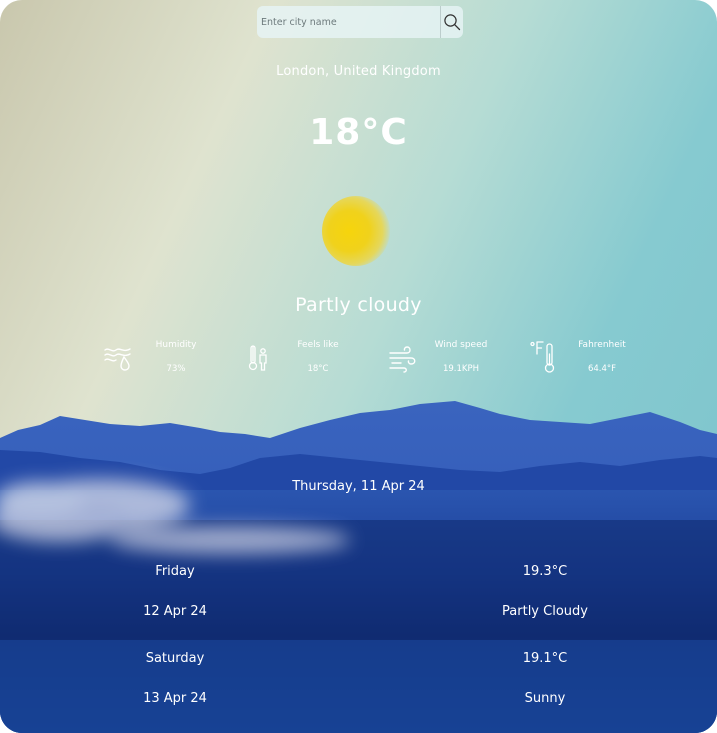 This screenshot has width=717, height=733. I want to click on search-button, so click(451, 22).